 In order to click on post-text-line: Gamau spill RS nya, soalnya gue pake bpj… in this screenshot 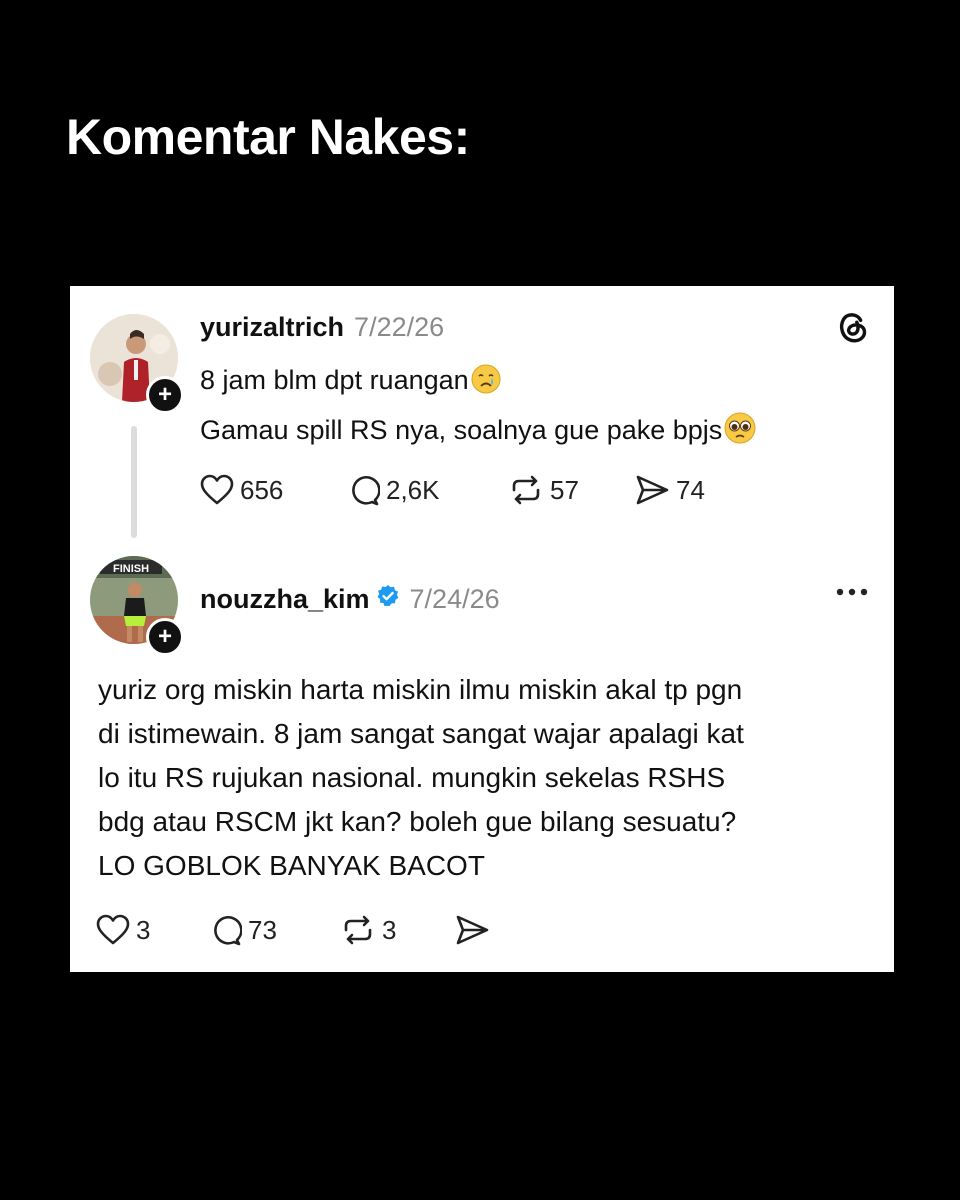, I will do `click(478, 429)`.